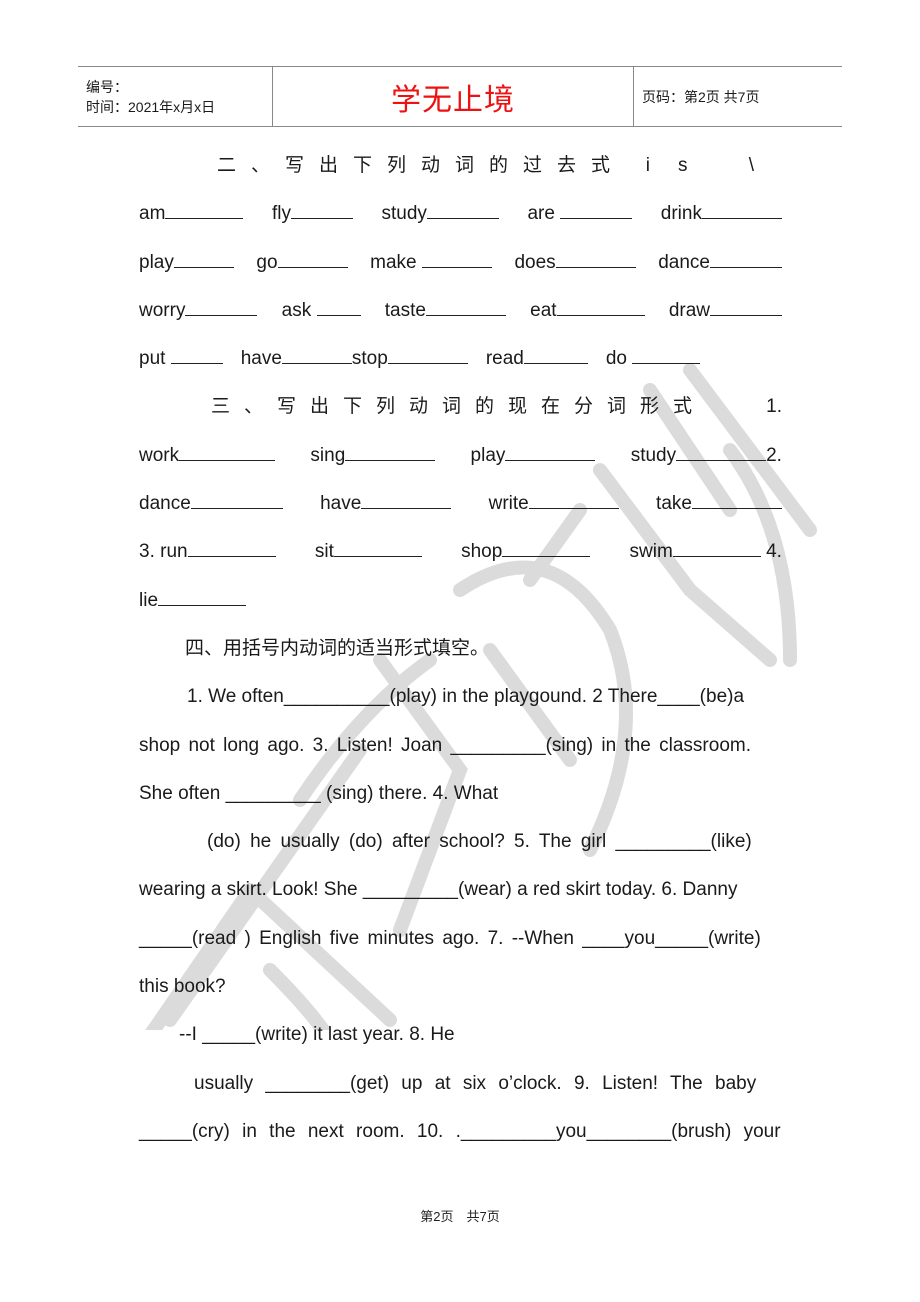 This screenshot has height=1302, width=920. Describe the element at coordinates (460, 601) in the screenshot. I see `section3-row-4: lie` at that location.